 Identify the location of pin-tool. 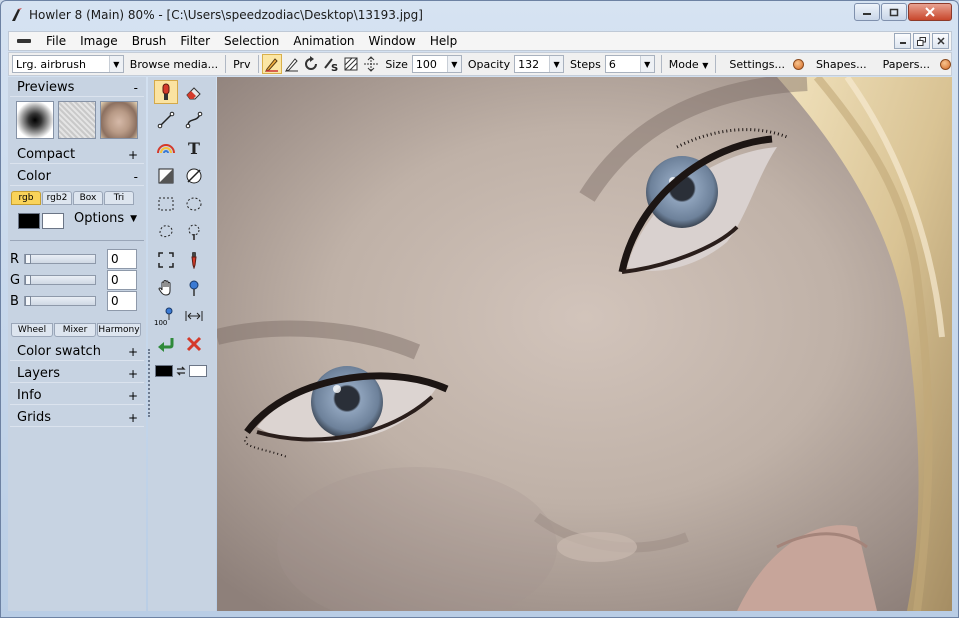
(194, 288).